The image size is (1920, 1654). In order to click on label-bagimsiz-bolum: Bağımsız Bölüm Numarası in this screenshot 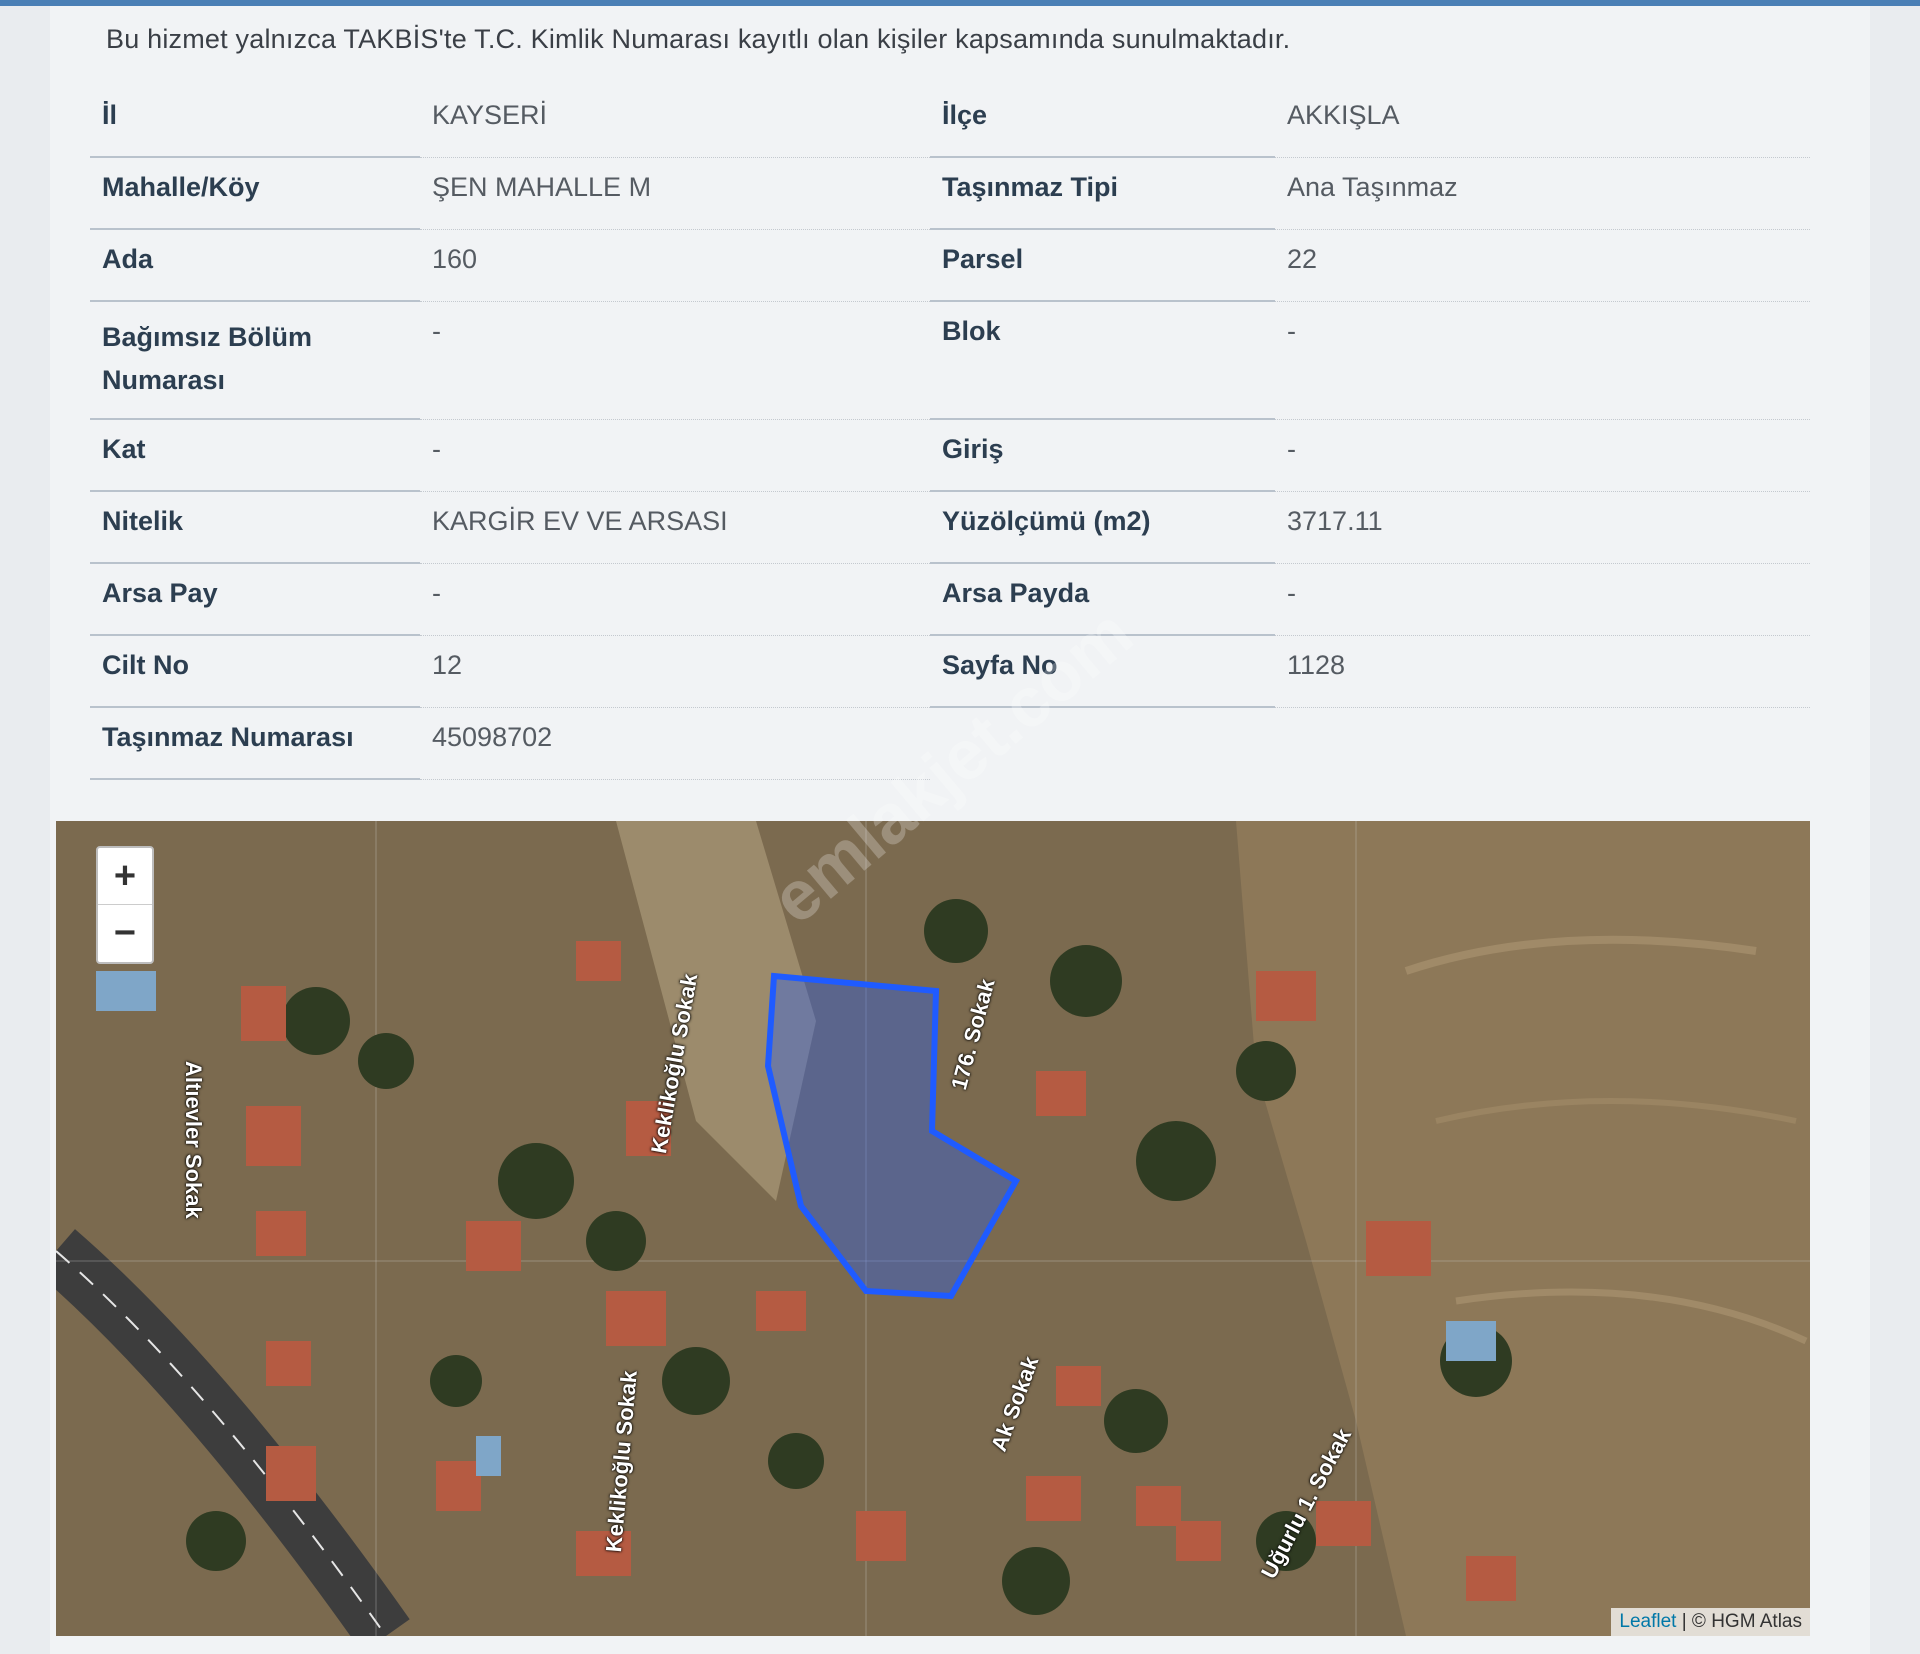, I will do `click(255, 361)`.